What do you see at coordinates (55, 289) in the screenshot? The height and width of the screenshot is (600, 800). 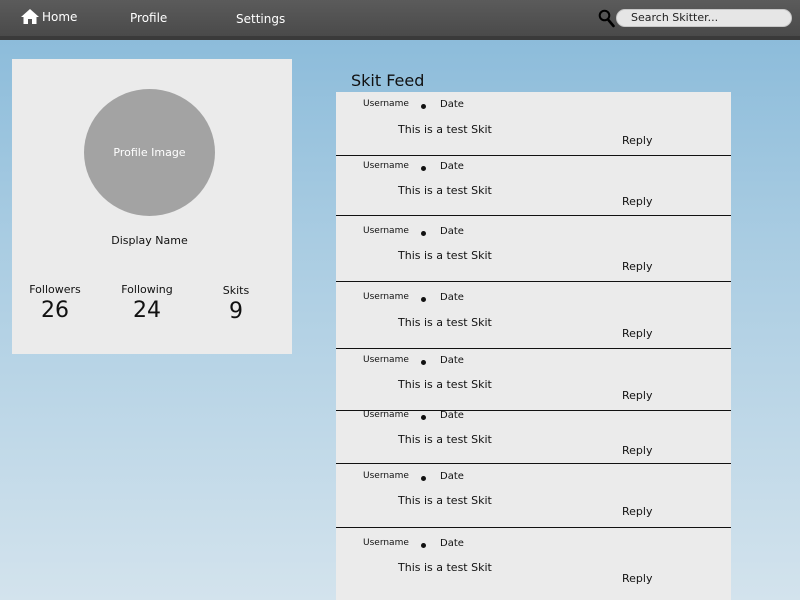 I see `followers-label: Followers` at bounding box center [55, 289].